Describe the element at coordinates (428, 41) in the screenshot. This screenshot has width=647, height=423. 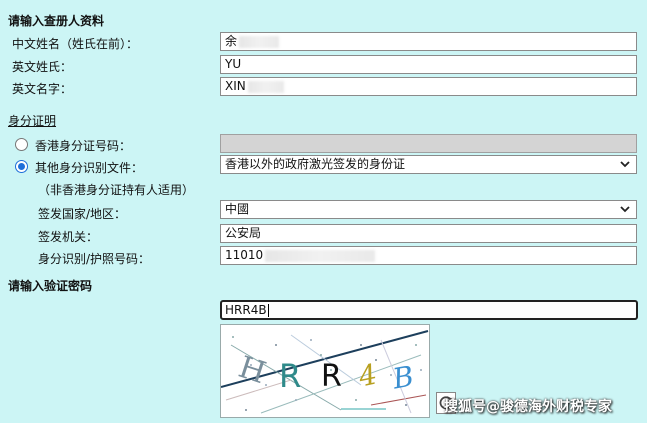
I see `chinese-name-input: 余` at that location.